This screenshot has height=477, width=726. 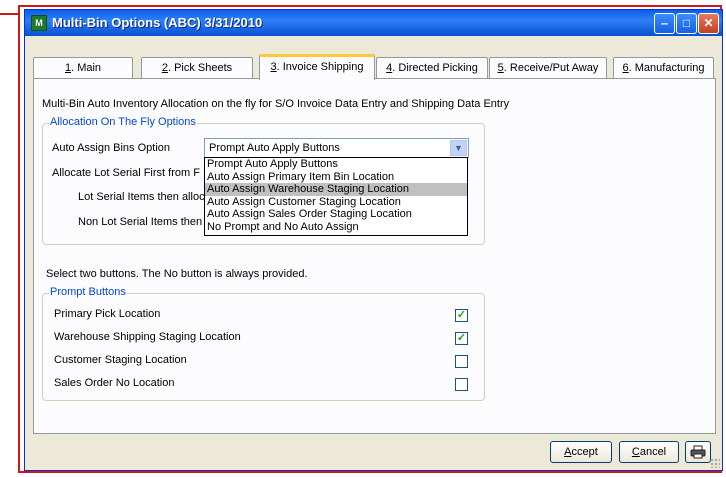 I want to click on tab-directed-picking-label: . Directed Picking, so click(x=435, y=68).